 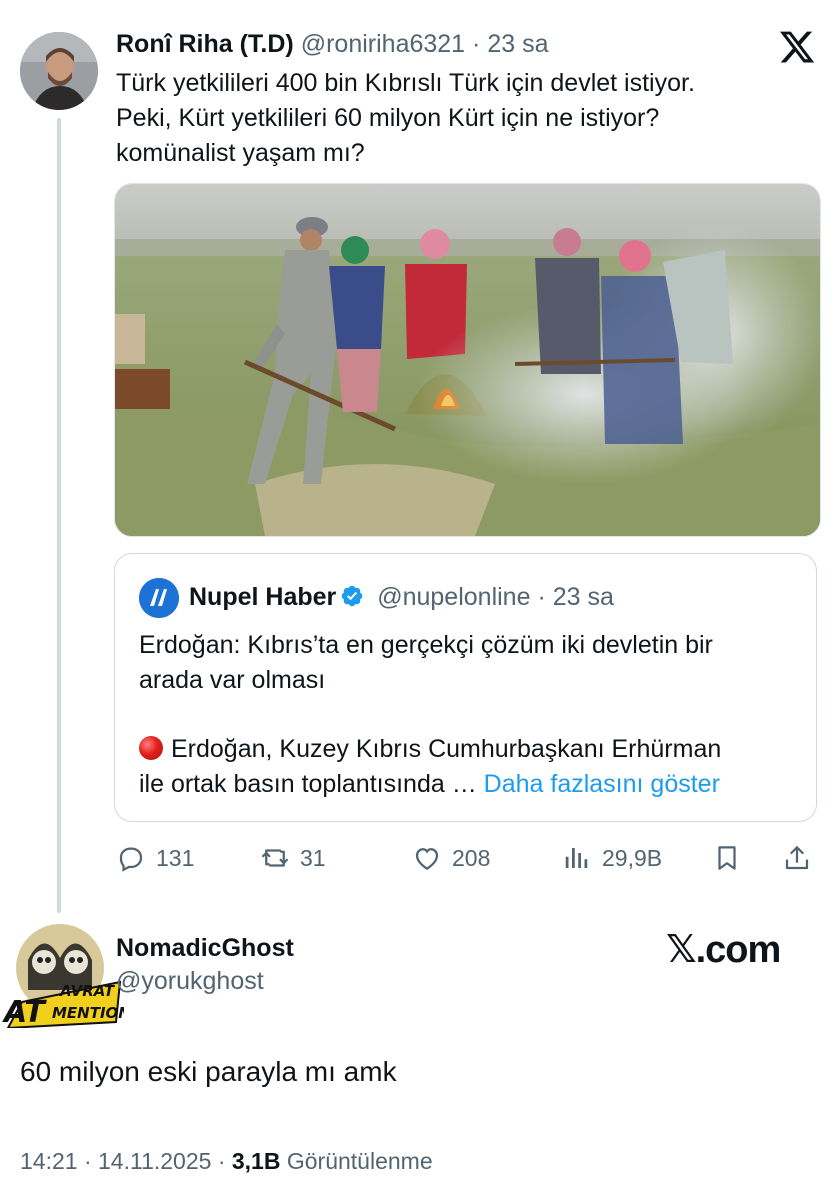 I want to click on views-action: 29,9B, so click(x=612, y=858).